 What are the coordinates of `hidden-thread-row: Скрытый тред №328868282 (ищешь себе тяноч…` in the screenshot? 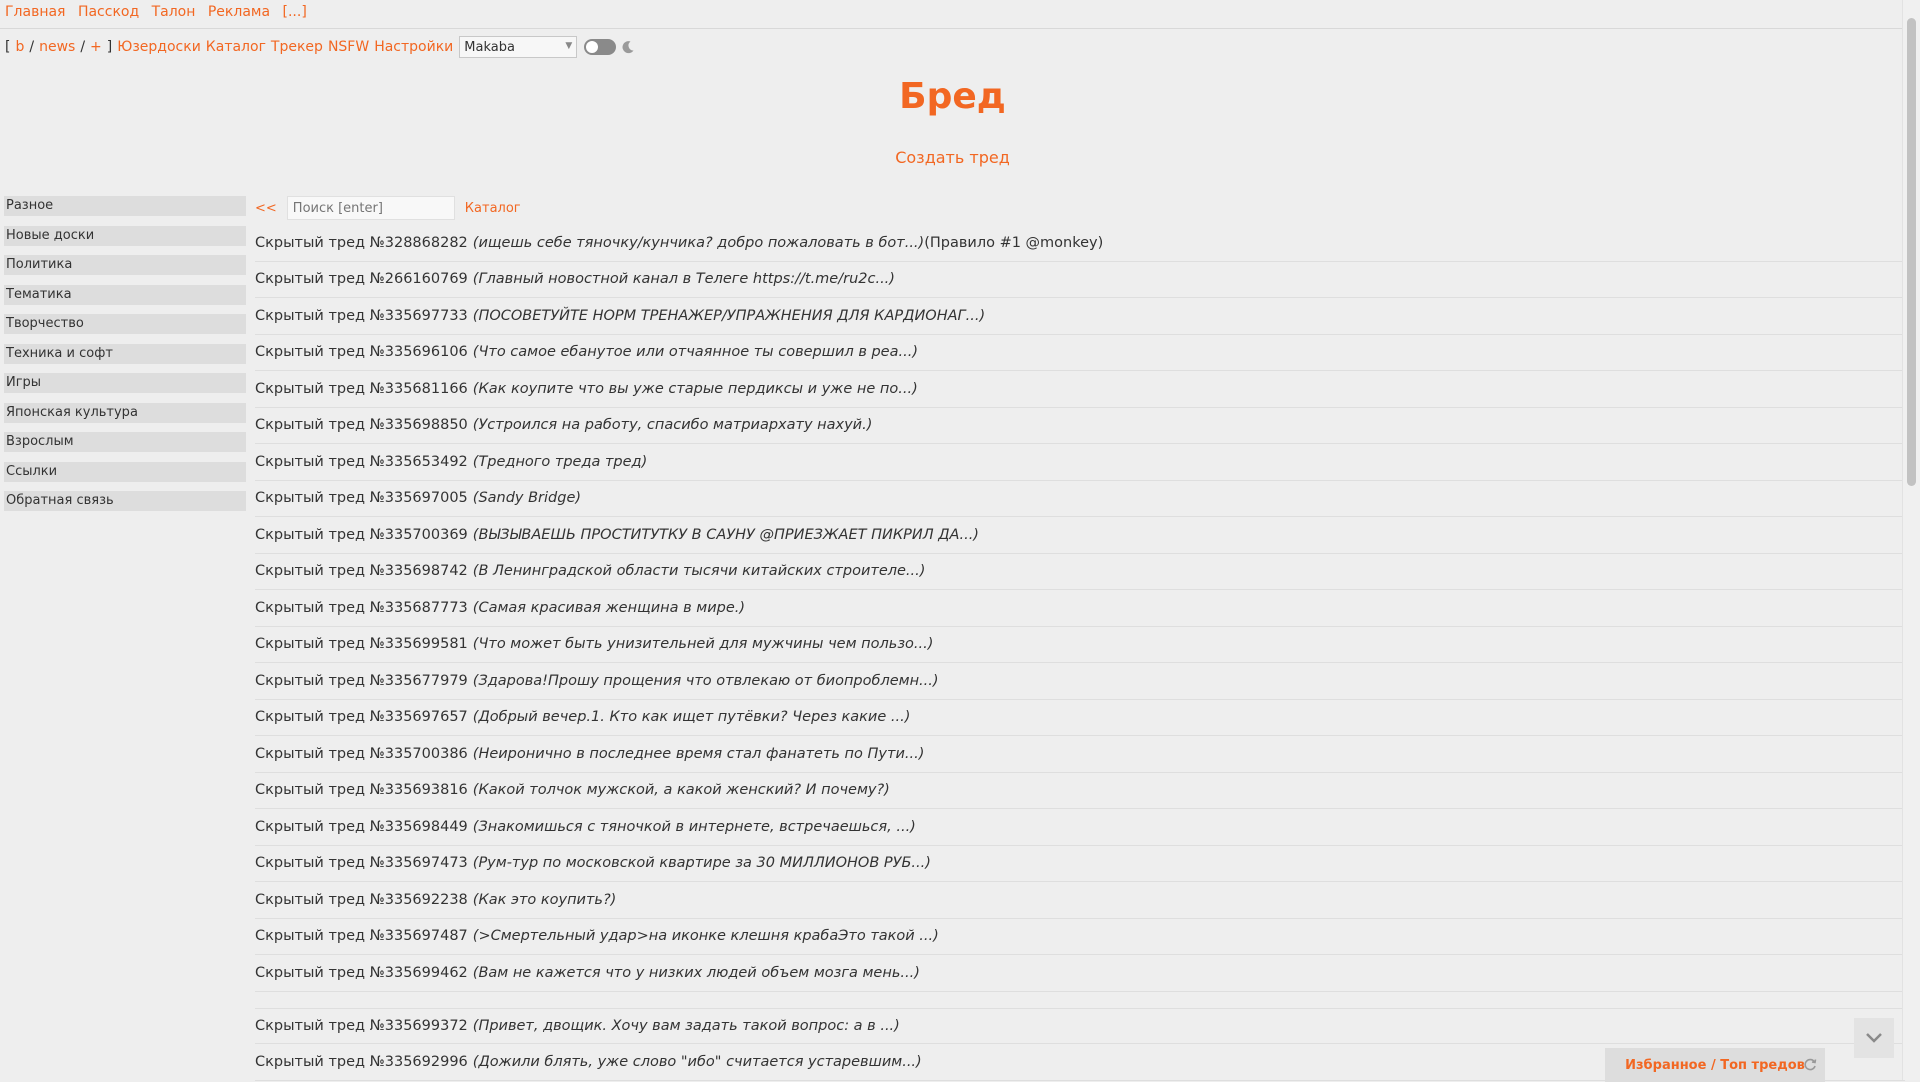 It's located at (1080, 243).